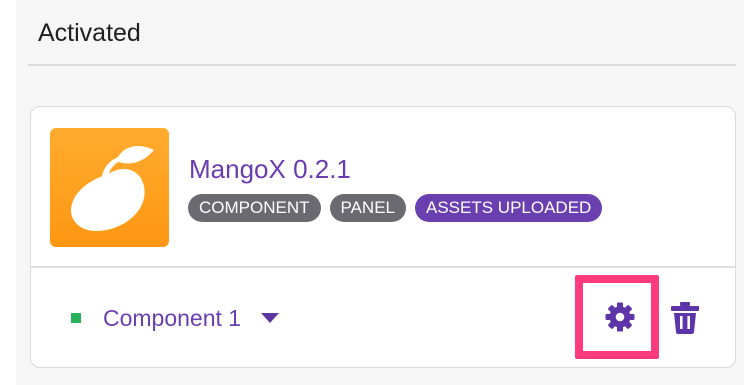  I want to click on settings-button, so click(620, 317).